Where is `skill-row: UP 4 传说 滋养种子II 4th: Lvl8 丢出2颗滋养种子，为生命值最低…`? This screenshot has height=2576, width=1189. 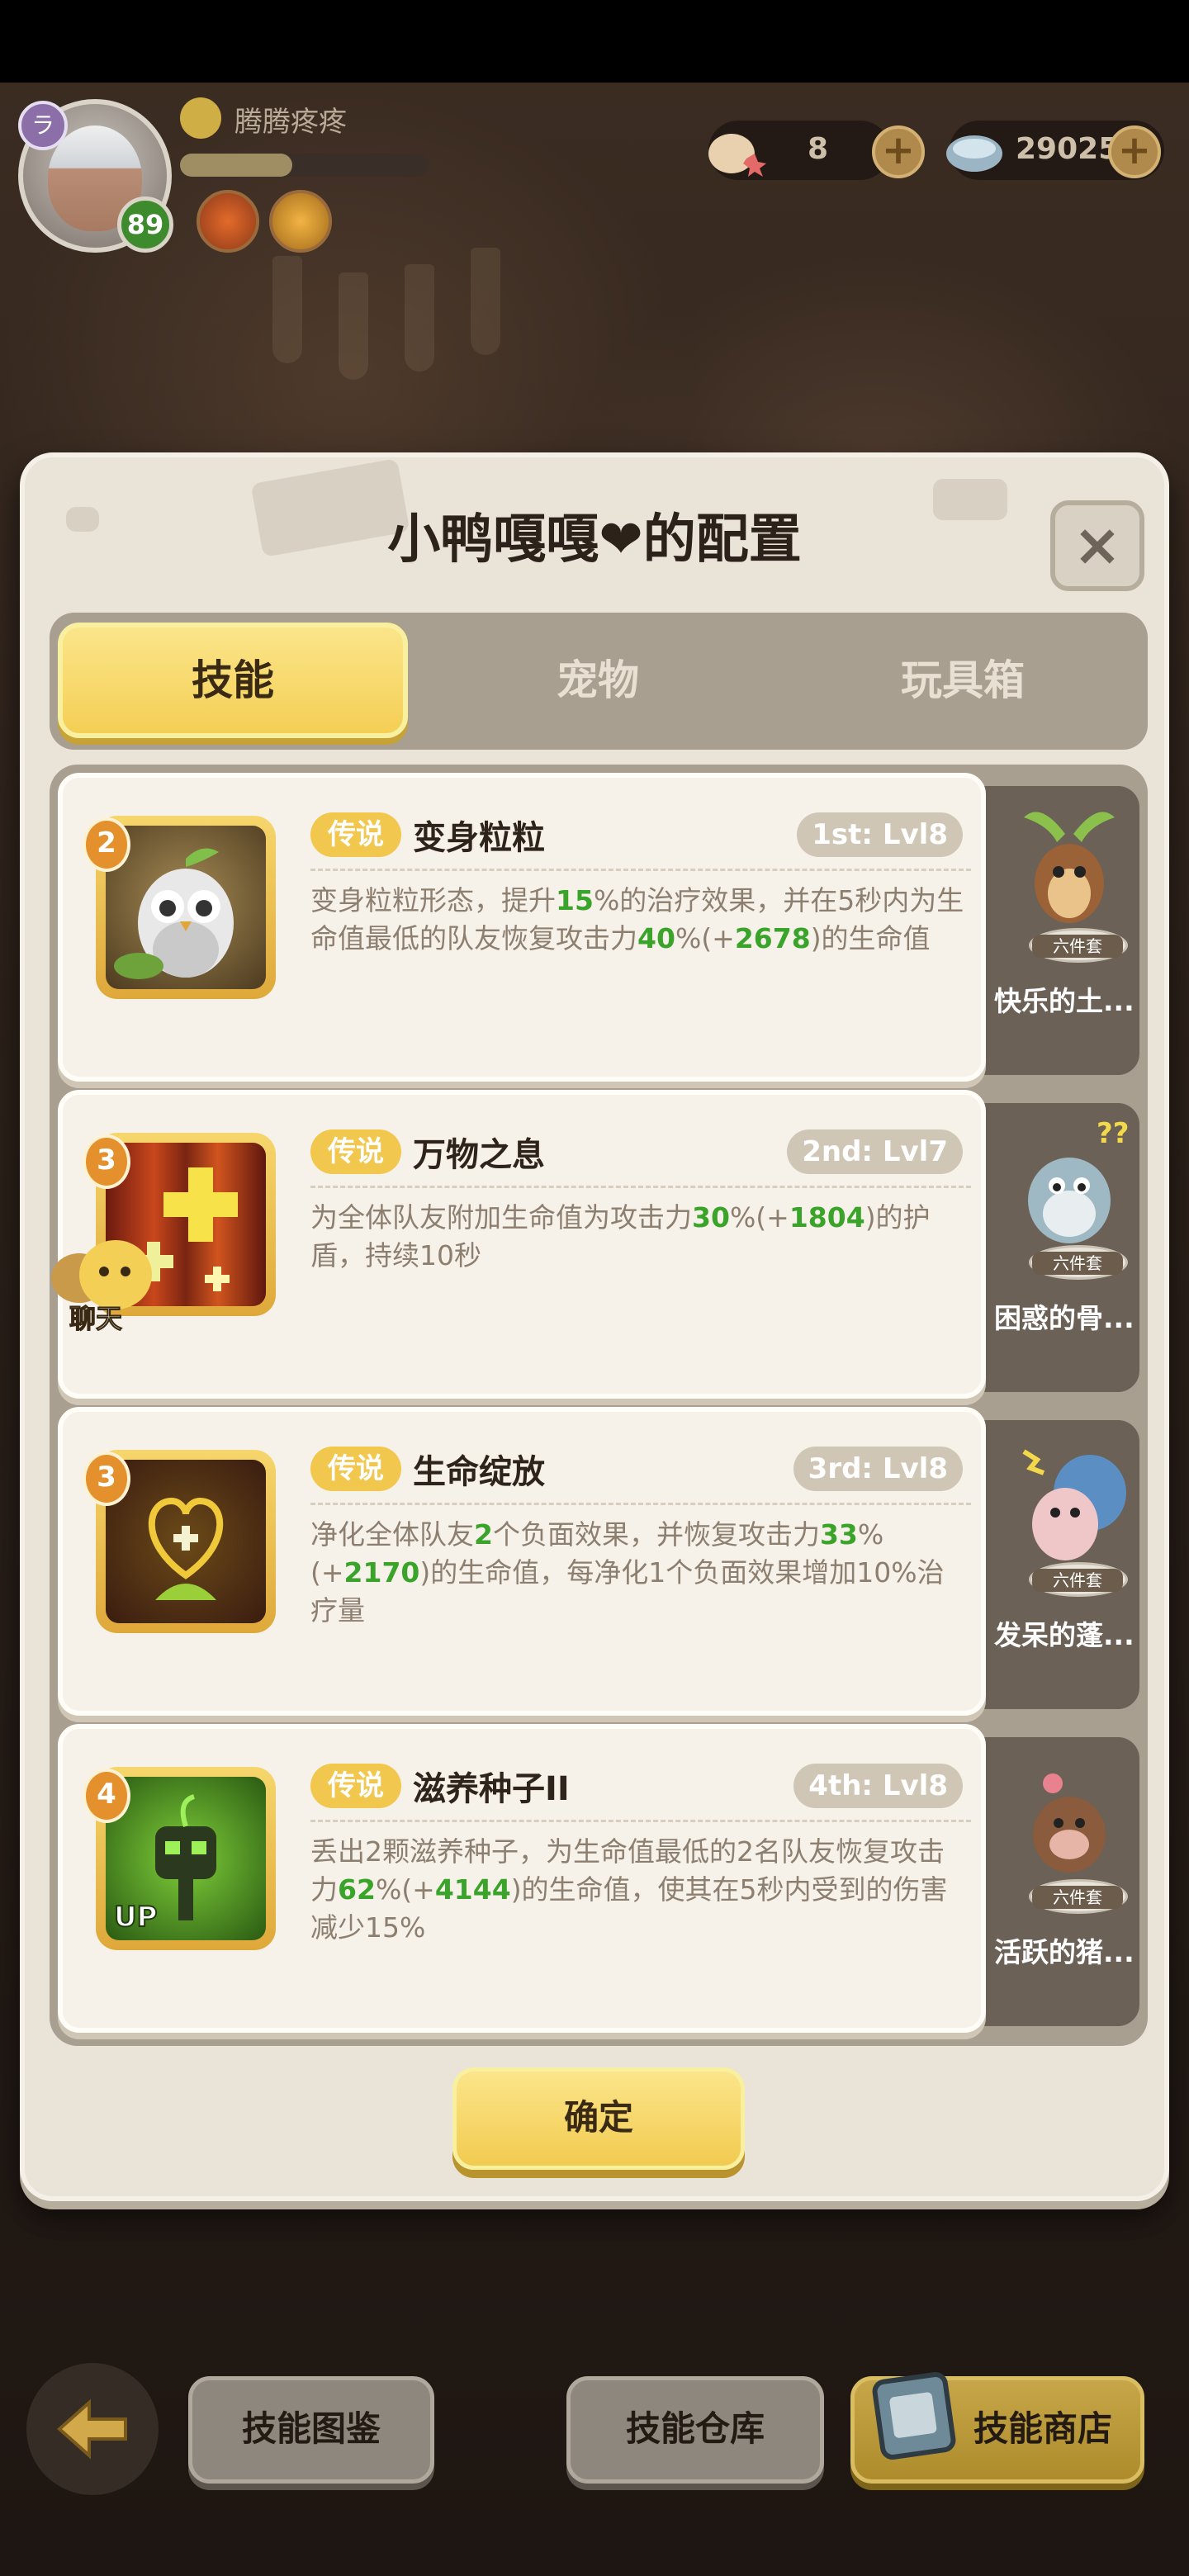
skill-row: UP 4 传说 滋养种子II 4th: Lvl8 丢出2颗滋养种子，为生命值最低… is located at coordinates (598, 1878).